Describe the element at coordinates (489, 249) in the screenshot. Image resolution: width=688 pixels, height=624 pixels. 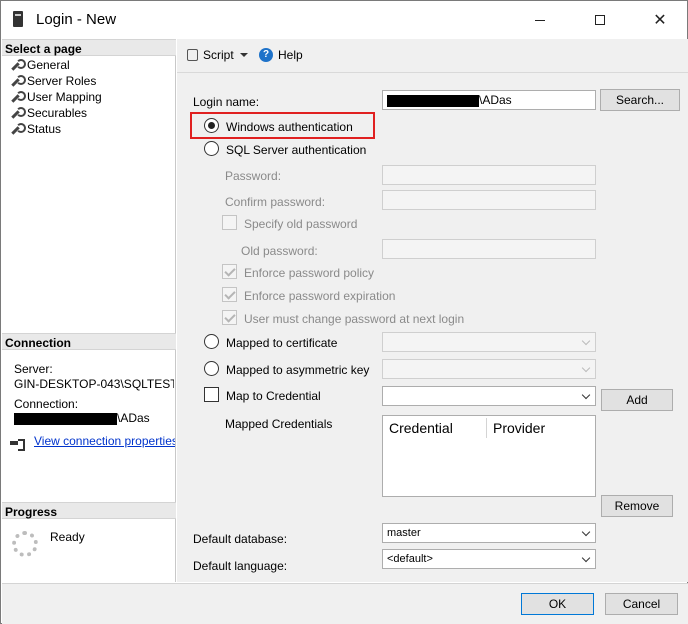
I see `old-password-input` at that location.